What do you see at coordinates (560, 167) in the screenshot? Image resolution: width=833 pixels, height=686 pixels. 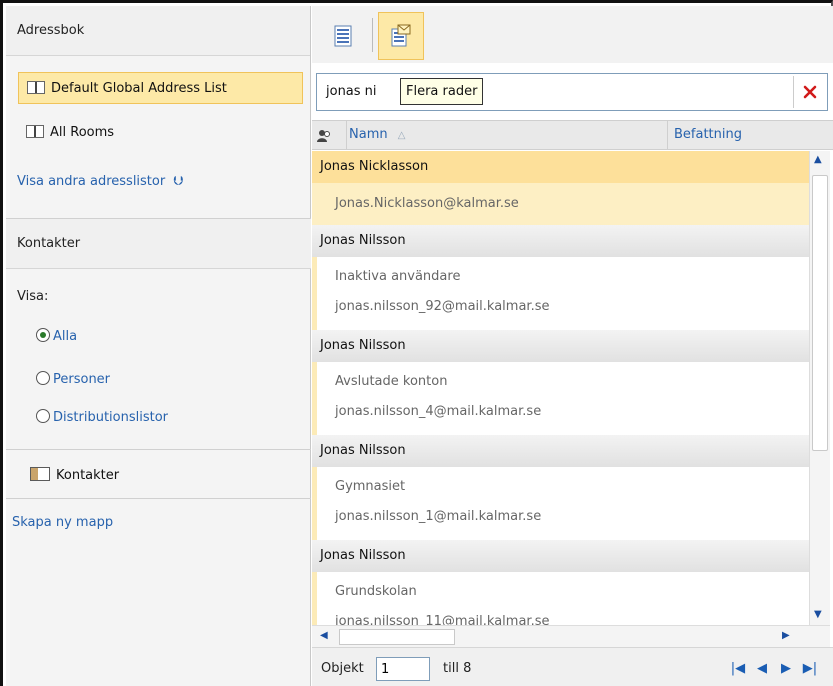 I see `result-group-header: Jonas Nicklasson` at bounding box center [560, 167].